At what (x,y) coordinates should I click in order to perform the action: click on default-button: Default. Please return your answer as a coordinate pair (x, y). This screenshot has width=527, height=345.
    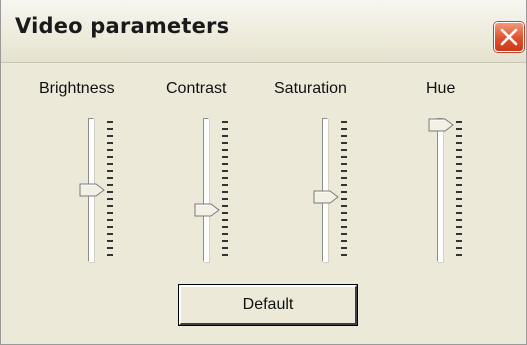
    Looking at the image, I should click on (268, 305).